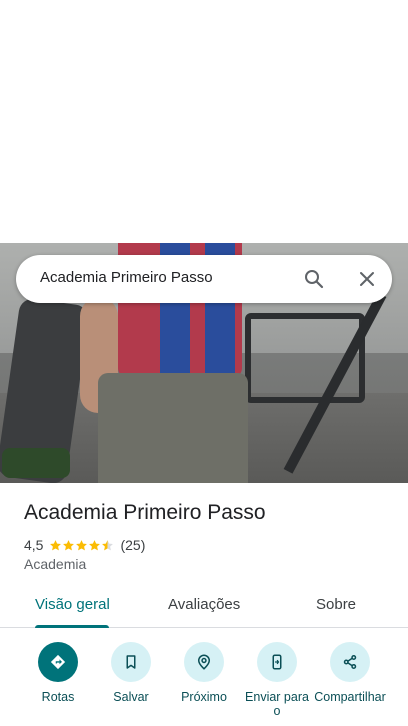 This screenshot has width=408, height=726. Describe the element at coordinates (131, 697) in the screenshot. I see `save-label: Salvar` at that location.